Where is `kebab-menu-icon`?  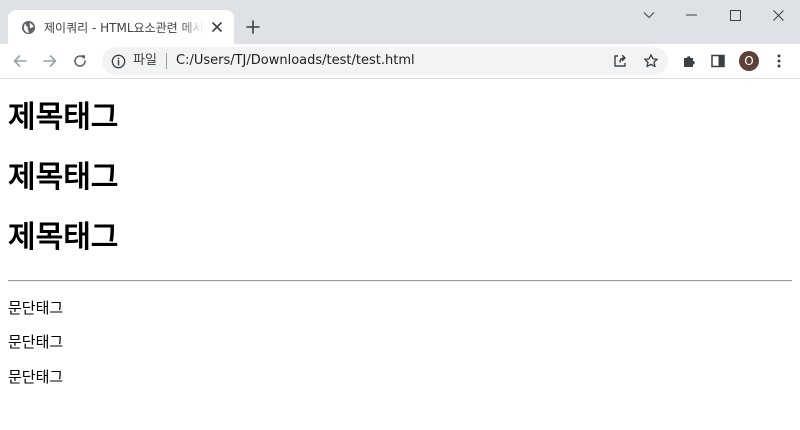
kebab-menu-icon is located at coordinates (779, 61).